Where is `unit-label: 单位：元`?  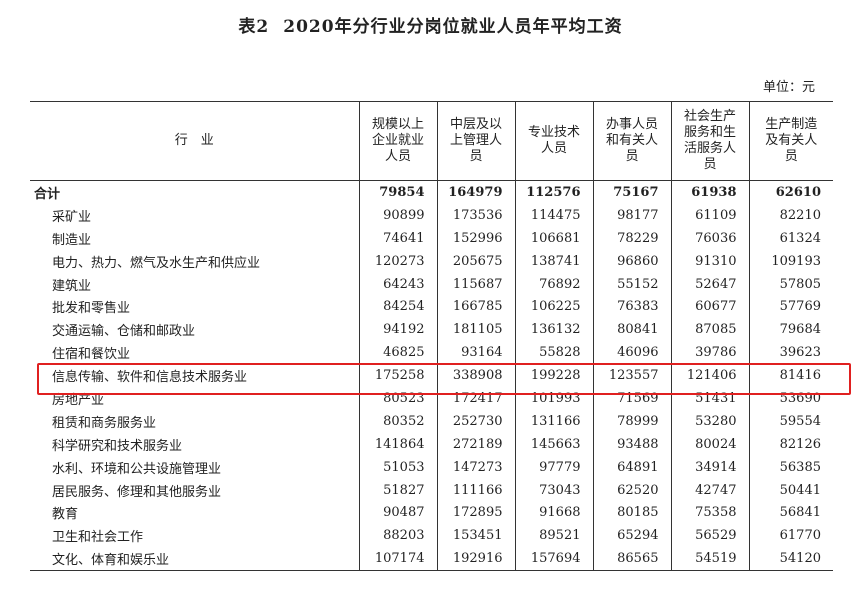
unit-label: 单位：元 is located at coordinates (788, 87).